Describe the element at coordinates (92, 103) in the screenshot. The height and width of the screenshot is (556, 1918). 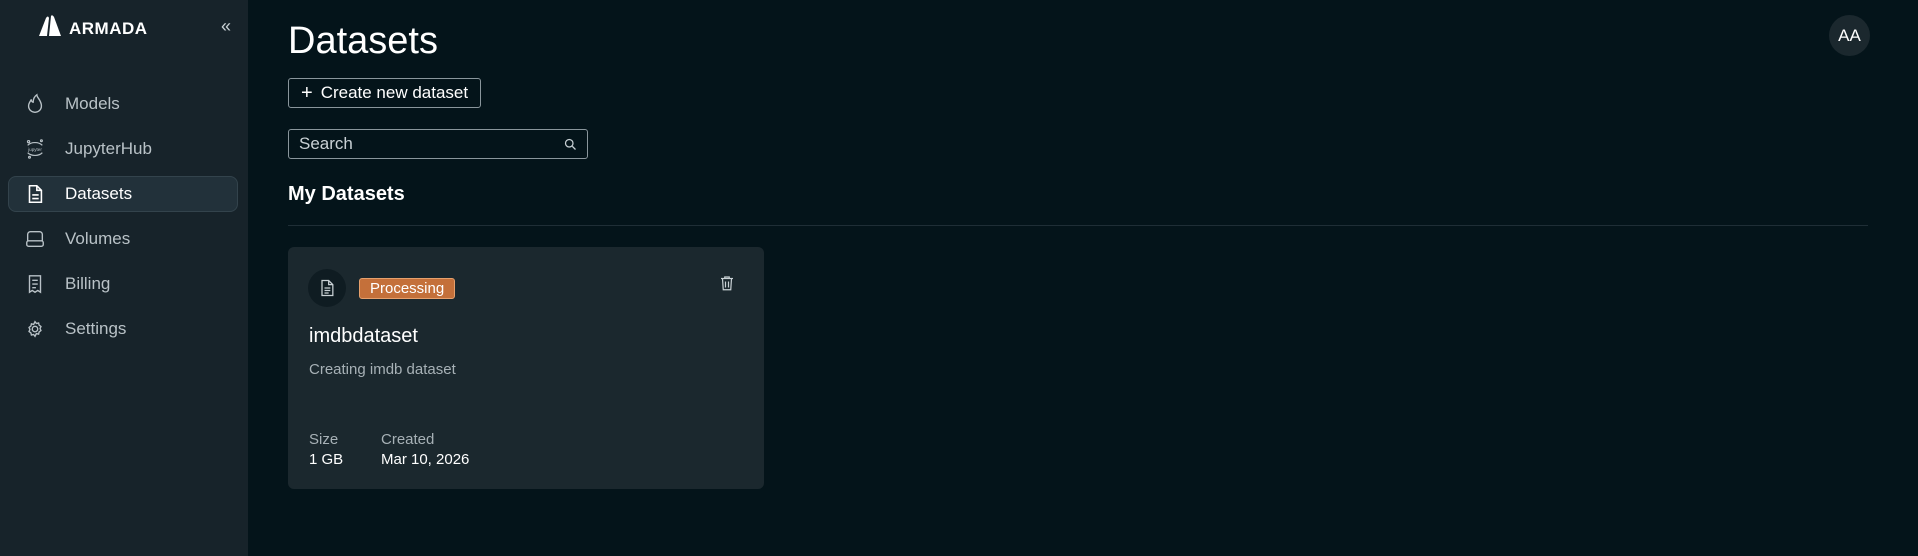
I see `sidebar-item-label: Models` at that location.